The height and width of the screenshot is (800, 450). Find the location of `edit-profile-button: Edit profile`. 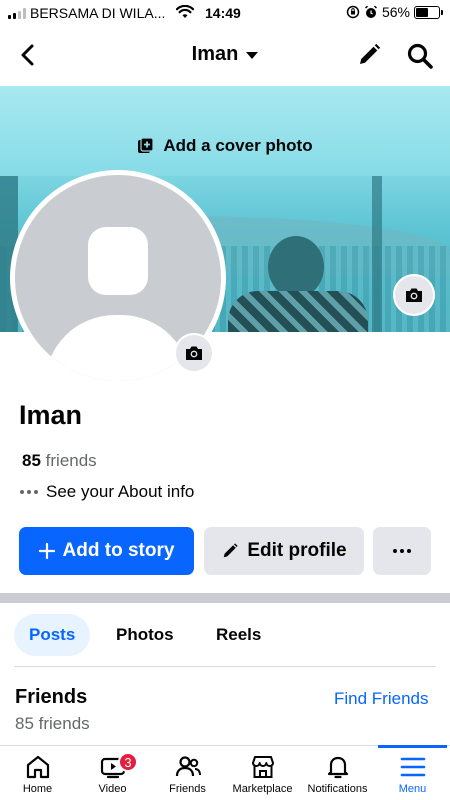

edit-profile-button: Edit profile is located at coordinates (284, 551).